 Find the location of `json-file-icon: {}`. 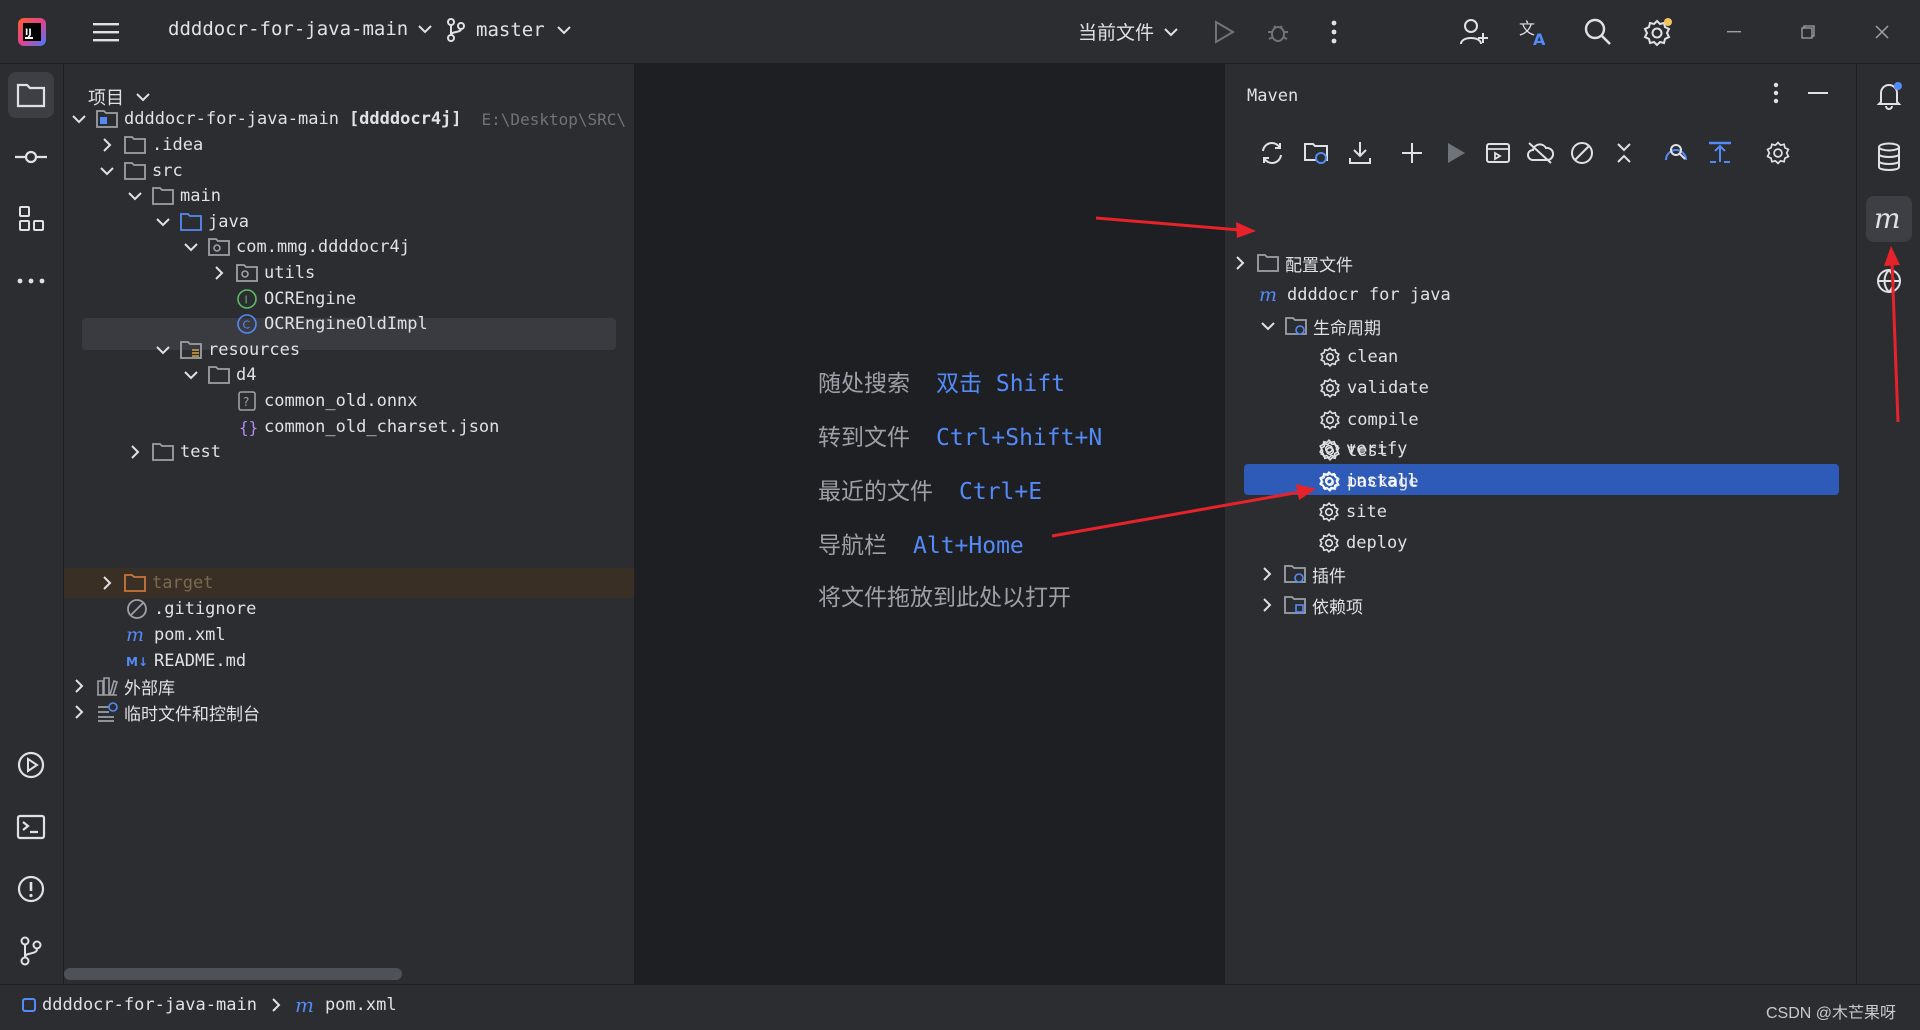

json-file-icon: {} is located at coordinates (248, 427).